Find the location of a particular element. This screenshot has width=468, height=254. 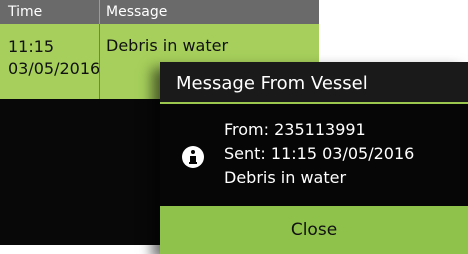

sender-text: From: 235113991 is located at coordinates (295, 129).